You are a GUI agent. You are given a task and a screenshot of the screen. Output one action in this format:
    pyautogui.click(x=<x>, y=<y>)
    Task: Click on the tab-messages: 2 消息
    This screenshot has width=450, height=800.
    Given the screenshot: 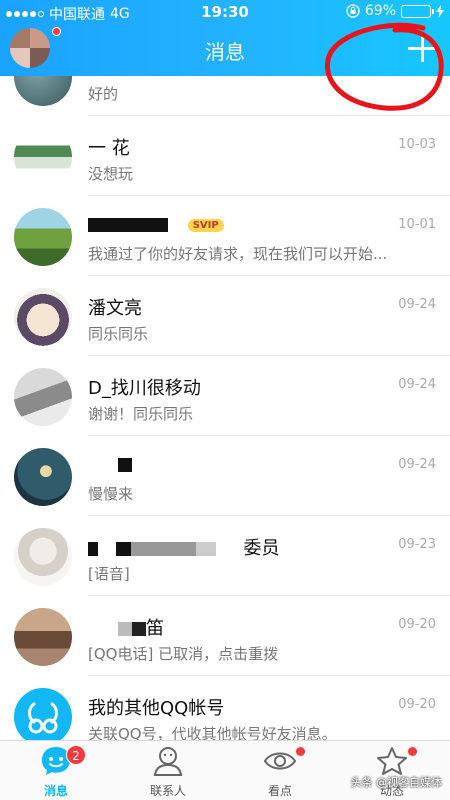 What is the action you would take?
    pyautogui.click(x=56, y=770)
    